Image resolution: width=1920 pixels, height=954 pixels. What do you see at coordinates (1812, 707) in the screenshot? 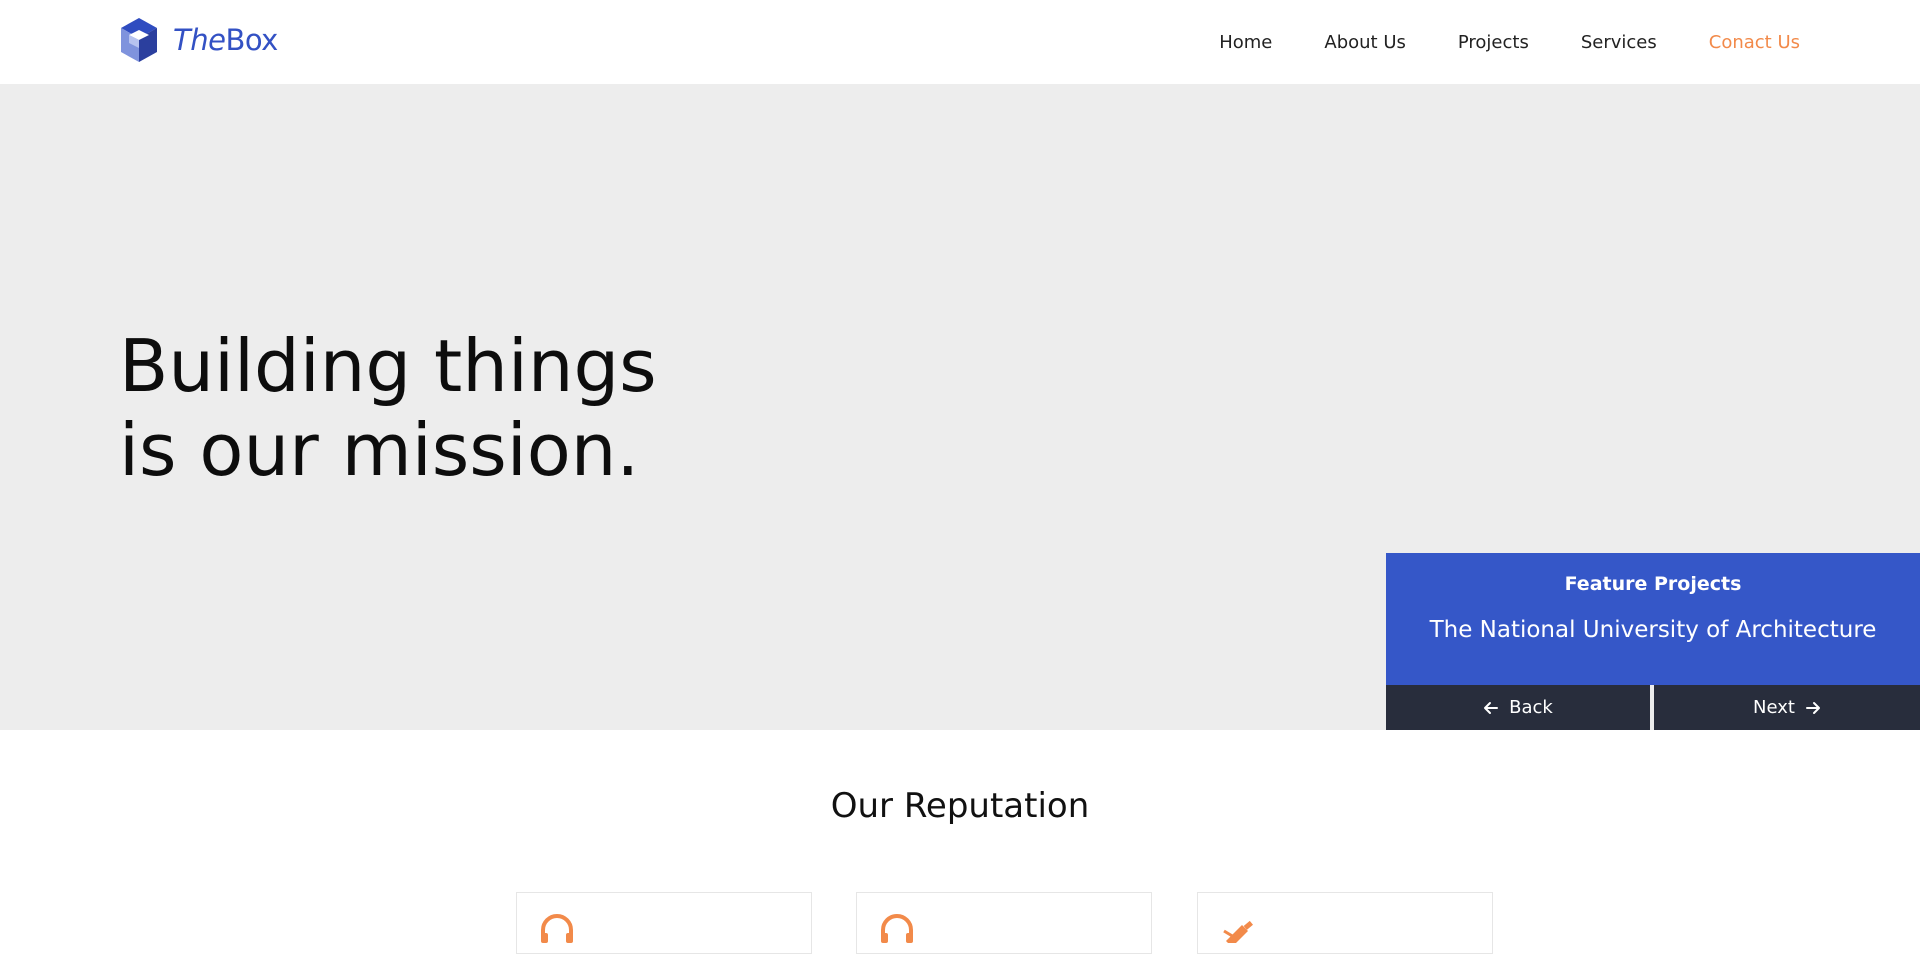
I see `arrow-right-icon` at bounding box center [1812, 707].